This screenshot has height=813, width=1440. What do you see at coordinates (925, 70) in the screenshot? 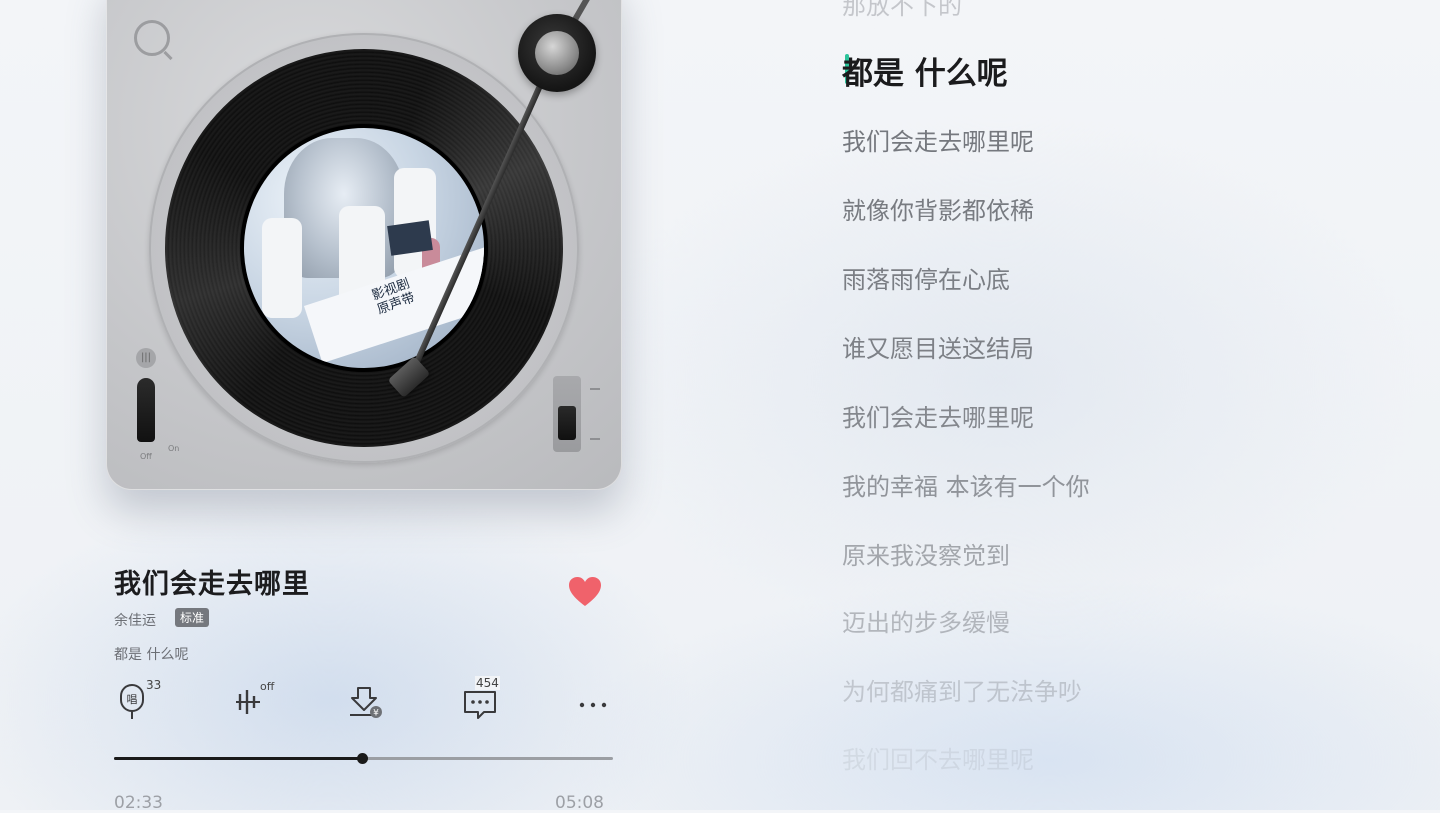
I see `lyric-line-active: 都是 什么呢` at bounding box center [925, 70].